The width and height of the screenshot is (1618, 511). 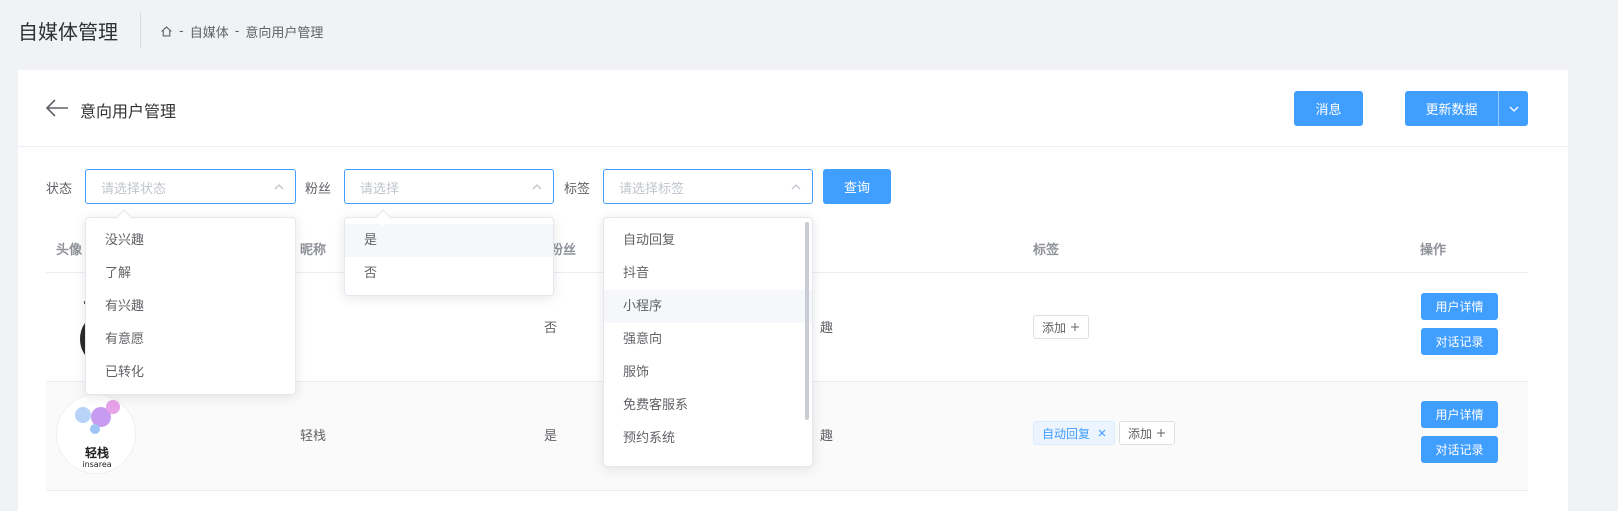 What do you see at coordinates (708, 372) in the screenshot?
I see `tag-option: 服饰` at bounding box center [708, 372].